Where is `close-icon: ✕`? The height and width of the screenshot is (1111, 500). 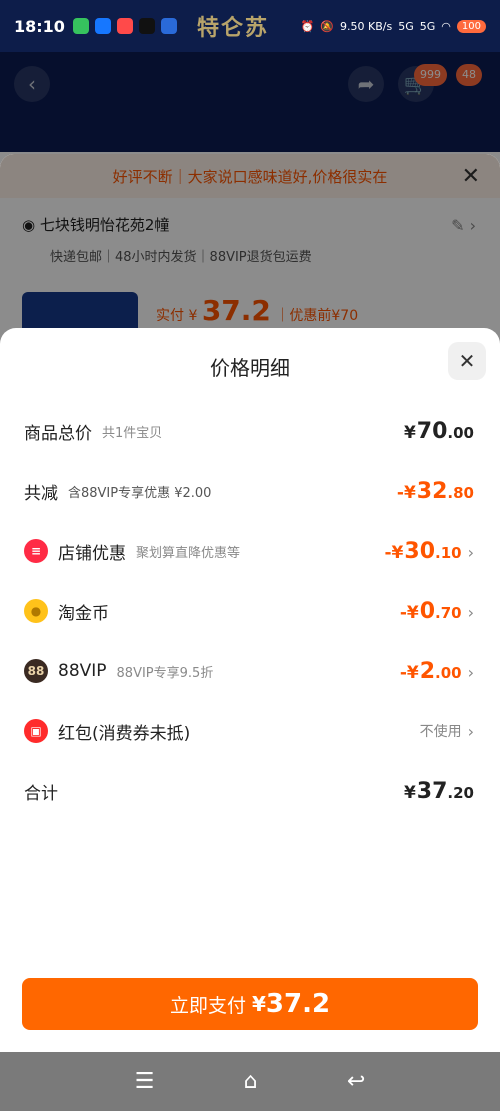 close-icon: ✕ is located at coordinates (467, 361).